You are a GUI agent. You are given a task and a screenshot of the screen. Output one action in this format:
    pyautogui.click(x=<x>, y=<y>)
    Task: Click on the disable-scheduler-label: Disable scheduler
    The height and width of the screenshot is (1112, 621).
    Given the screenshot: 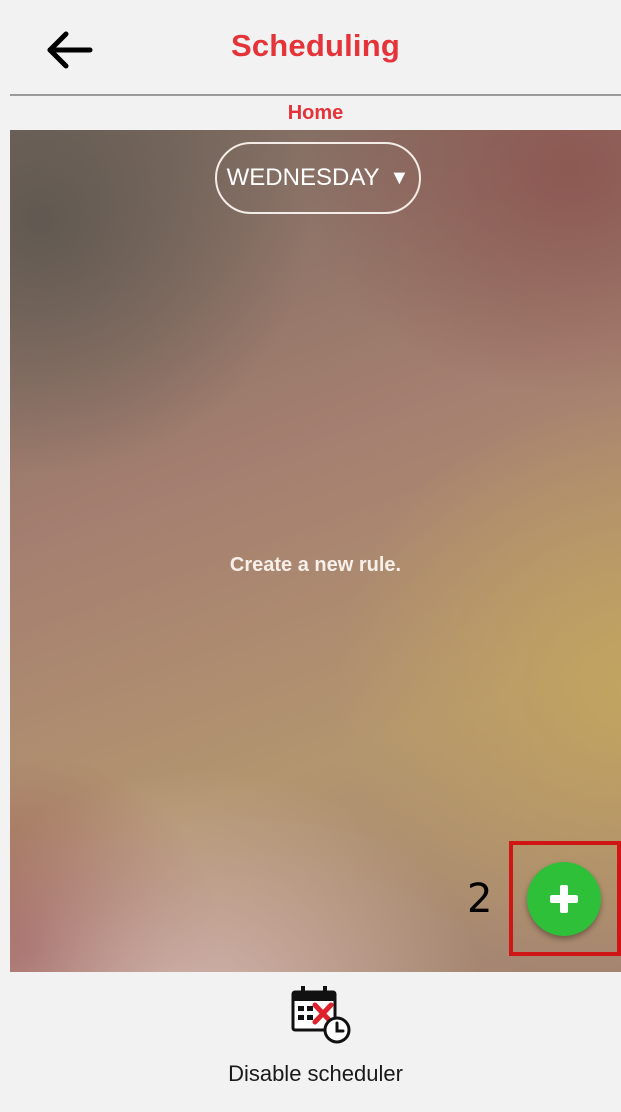 What is the action you would take?
    pyautogui.click(x=315, y=1073)
    